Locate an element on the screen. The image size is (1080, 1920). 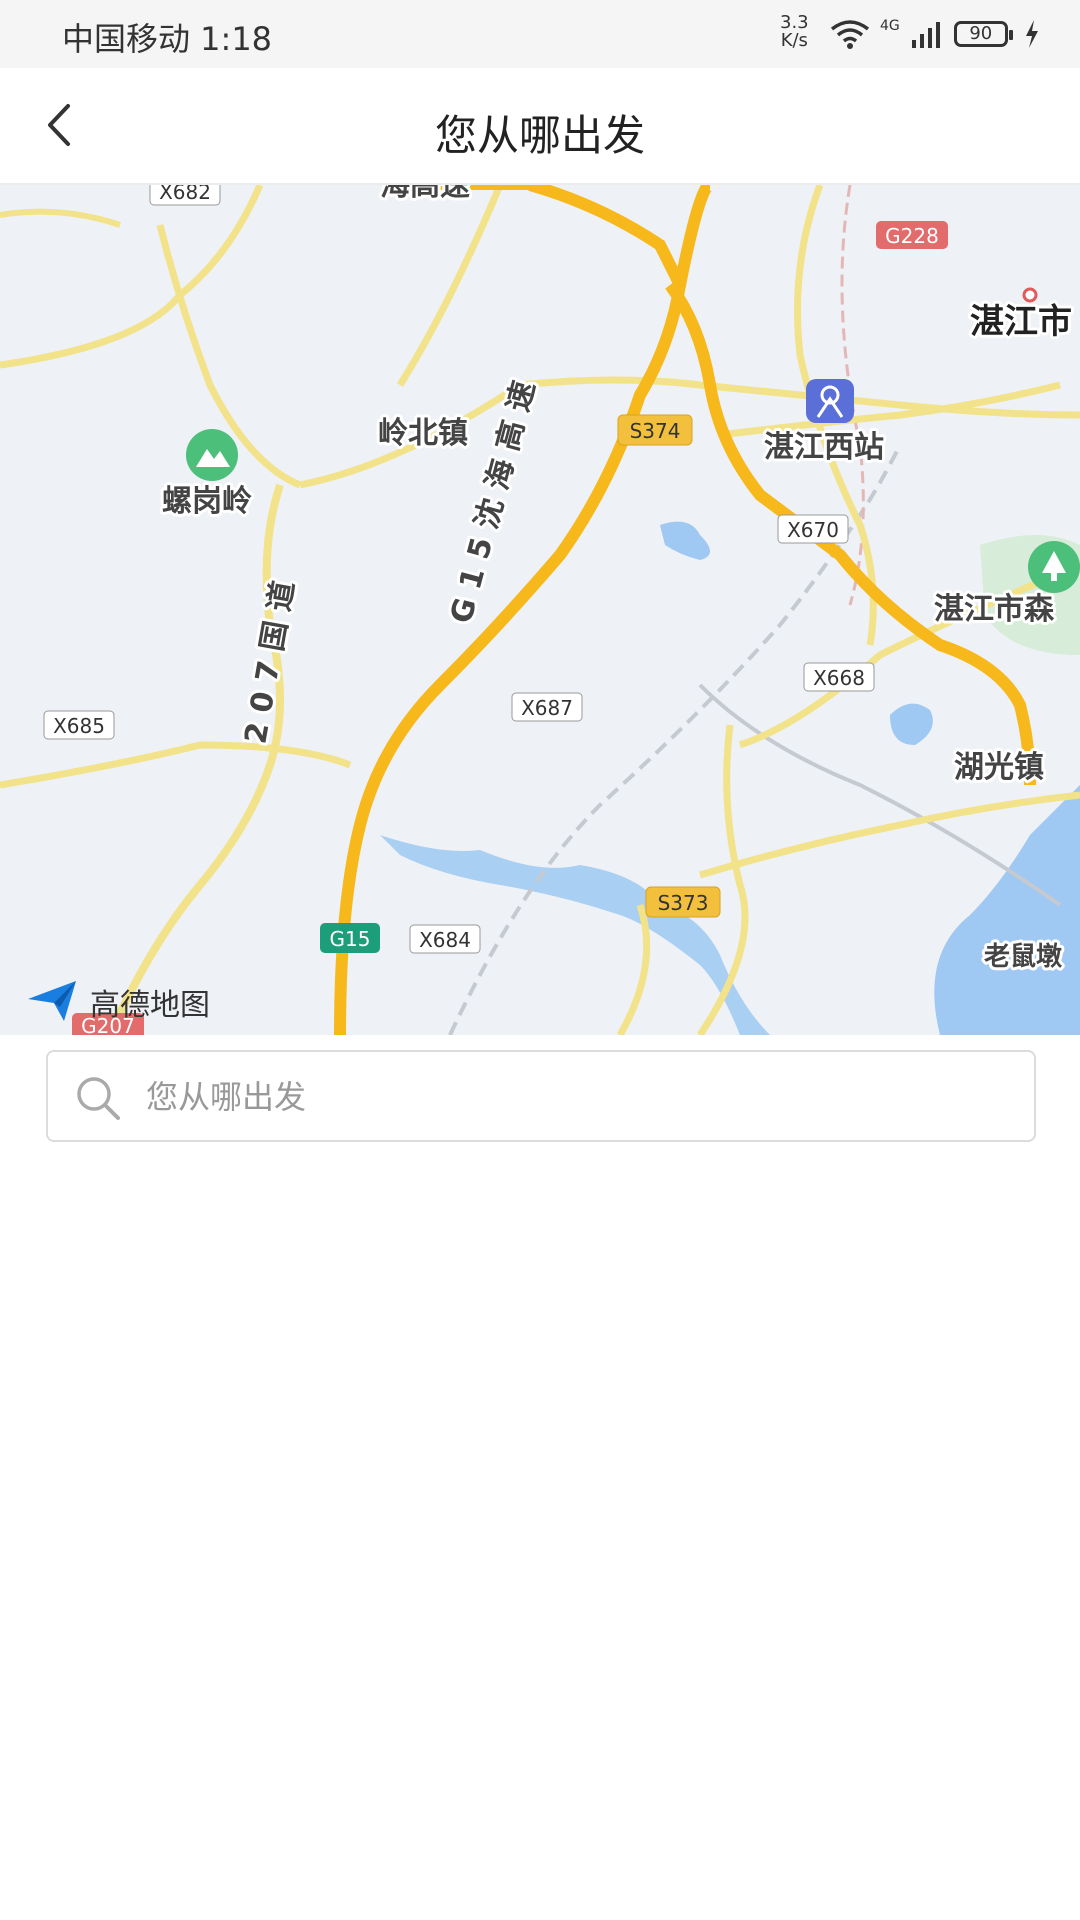
road-shield-g15: G15 is located at coordinates (350, 938).